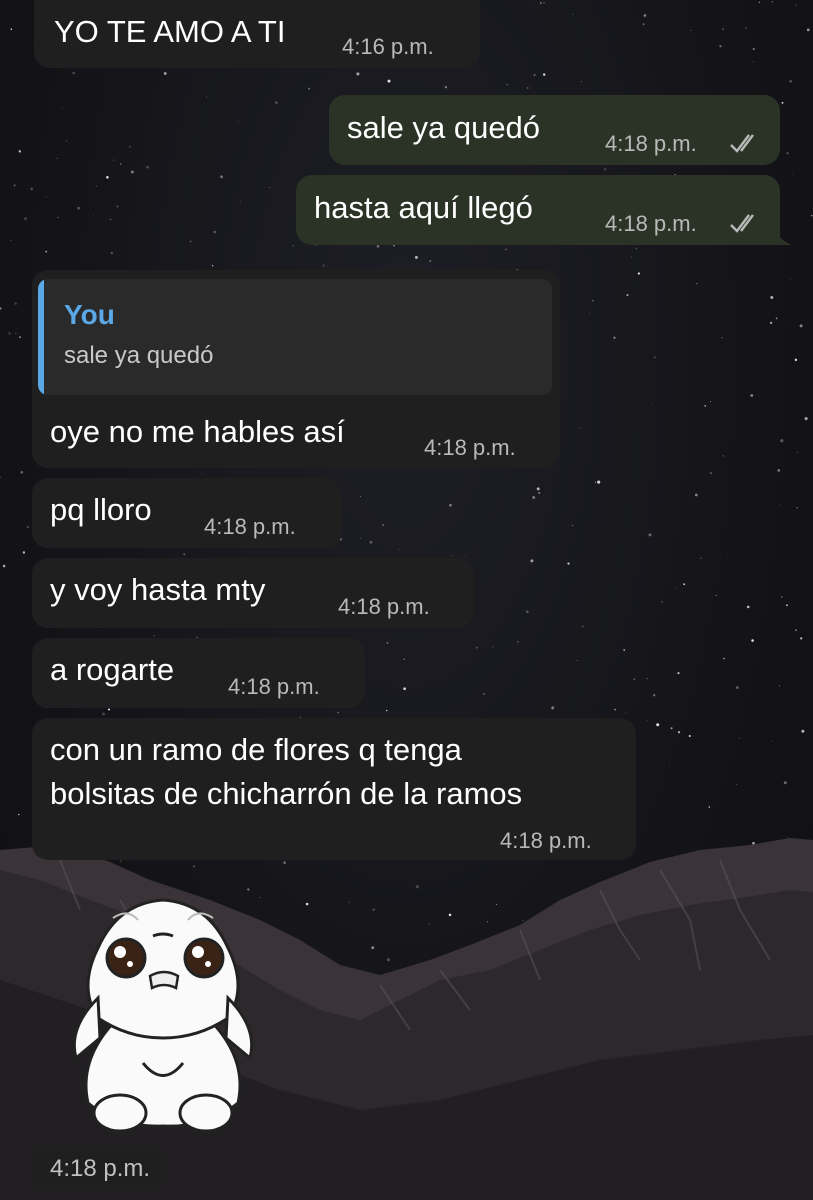  Describe the element at coordinates (554, 130) in the screenshot. I see `message-bubble-outgoing: sale ya quedó 4:18 p.m.` at that location.